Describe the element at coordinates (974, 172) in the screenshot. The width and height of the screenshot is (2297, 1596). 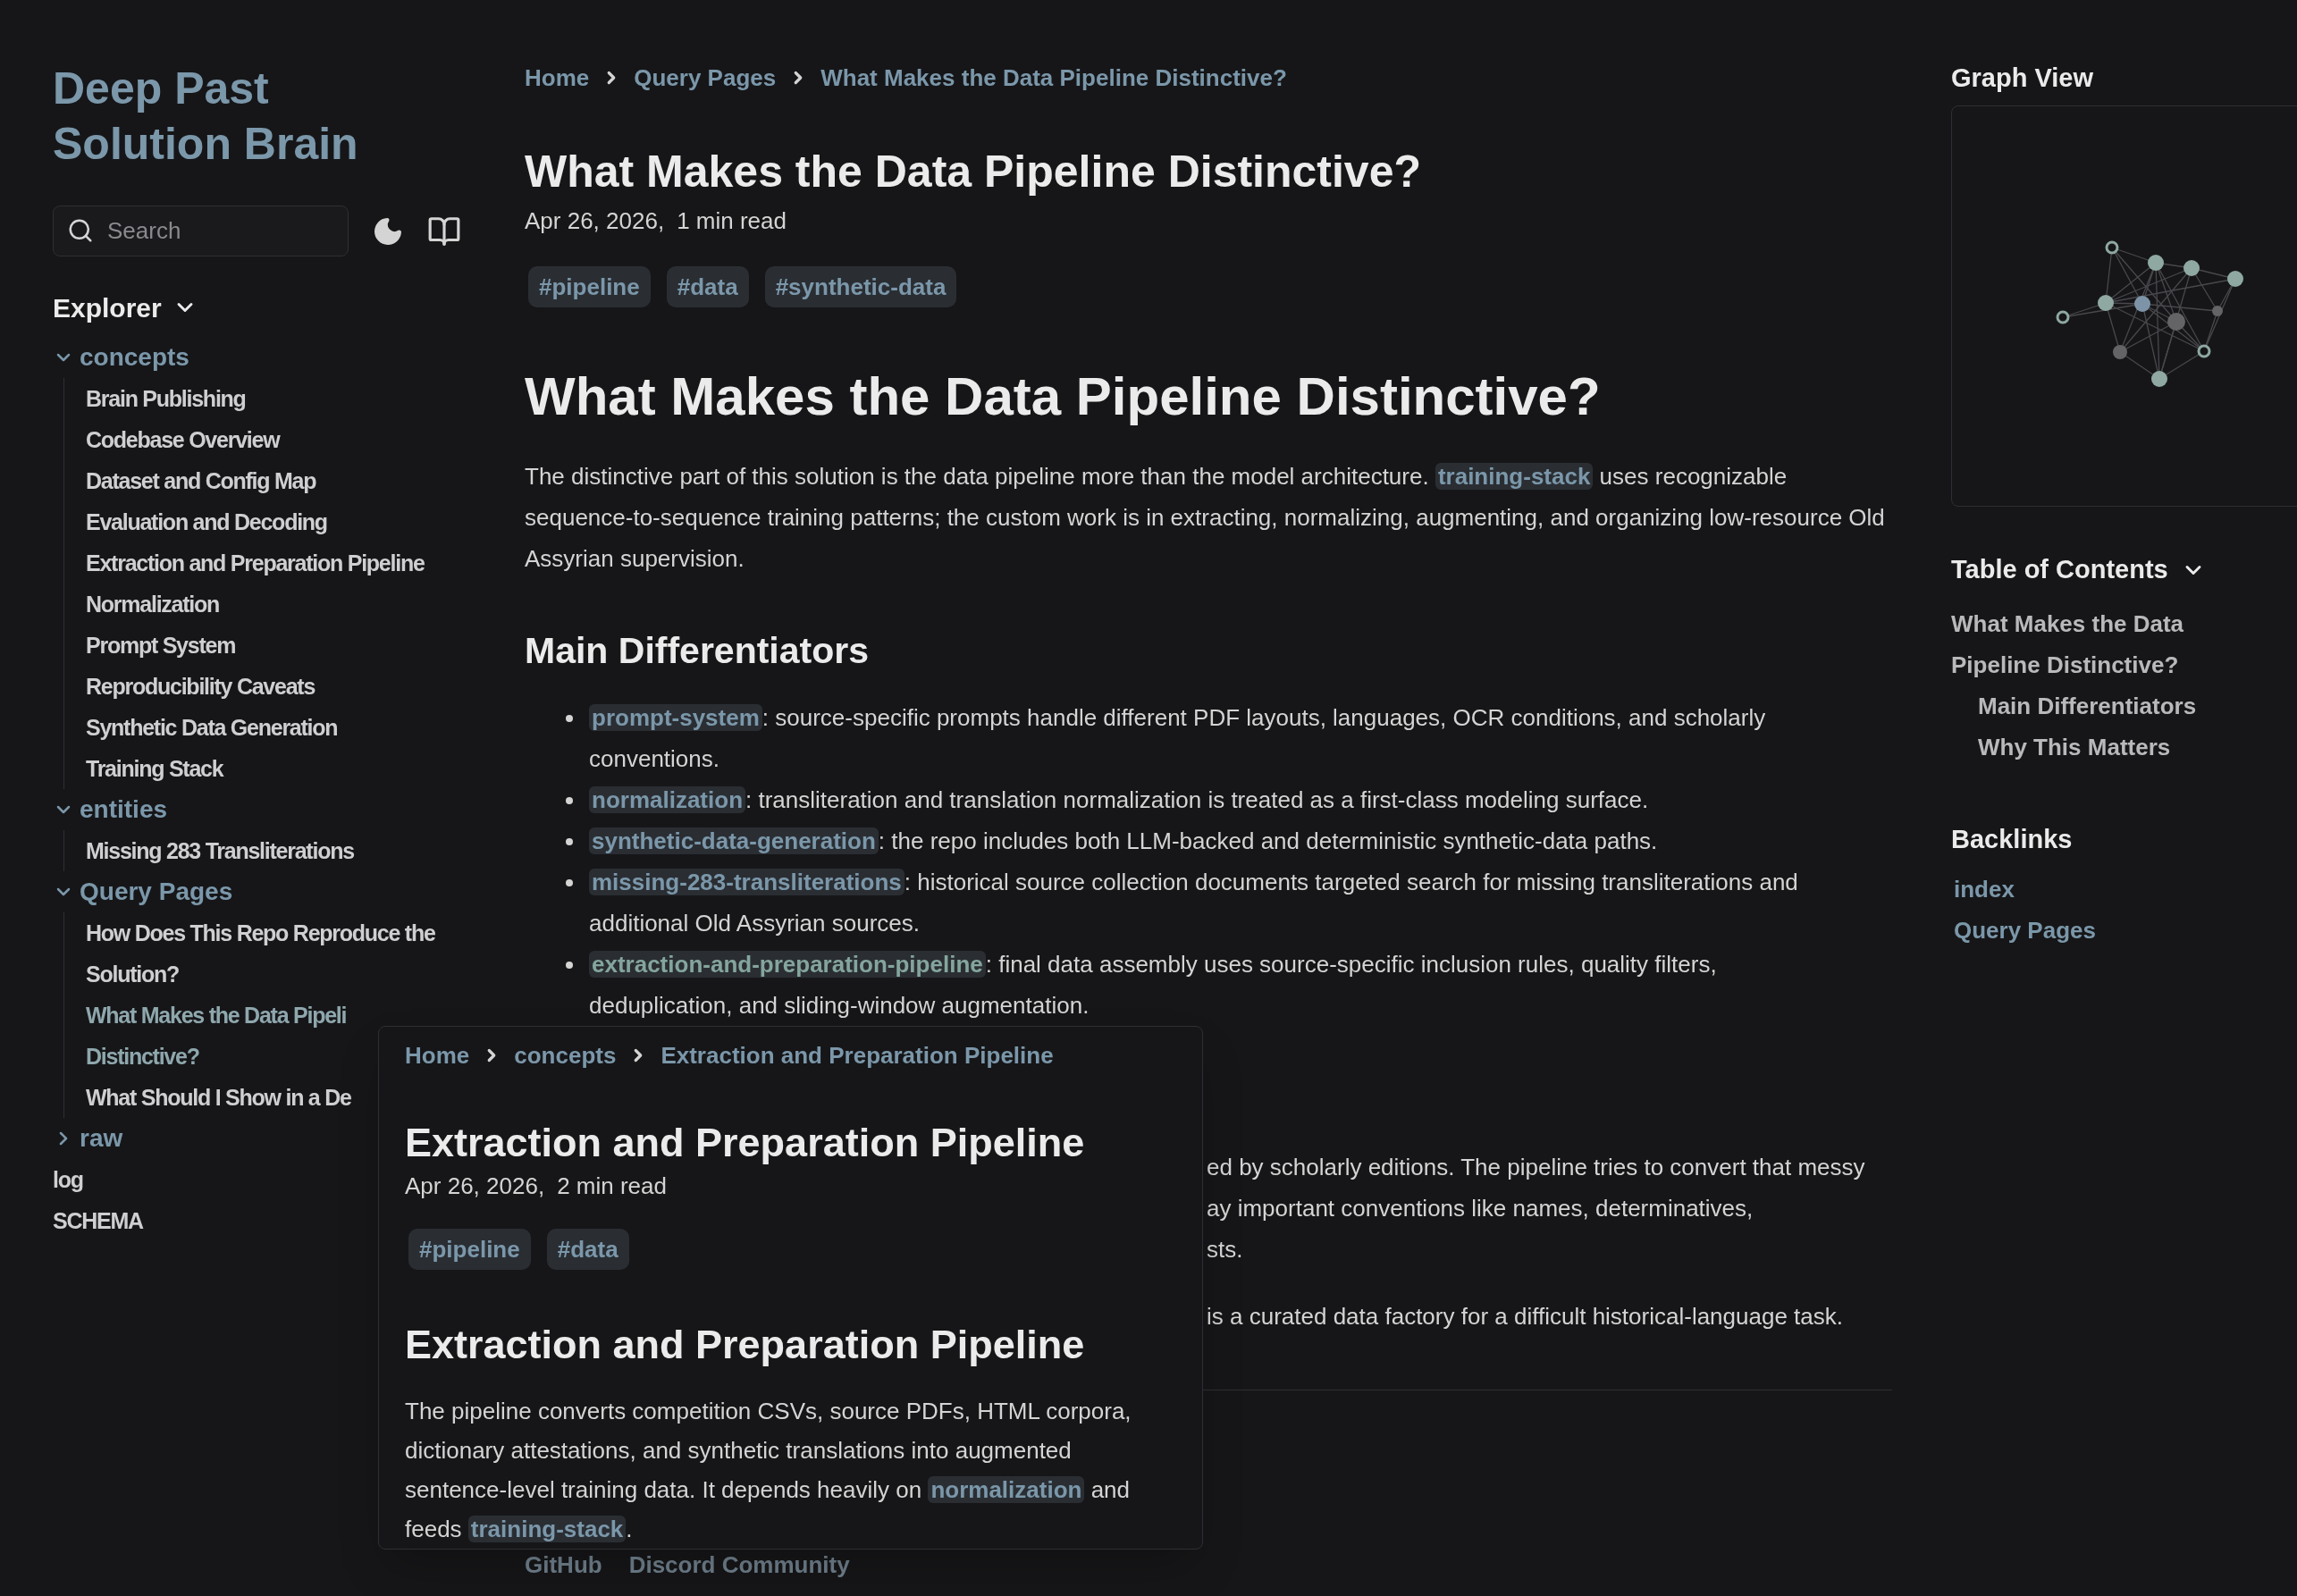
I see `page-title: What Makes the Data Pipeline Distinctive?` at that location.